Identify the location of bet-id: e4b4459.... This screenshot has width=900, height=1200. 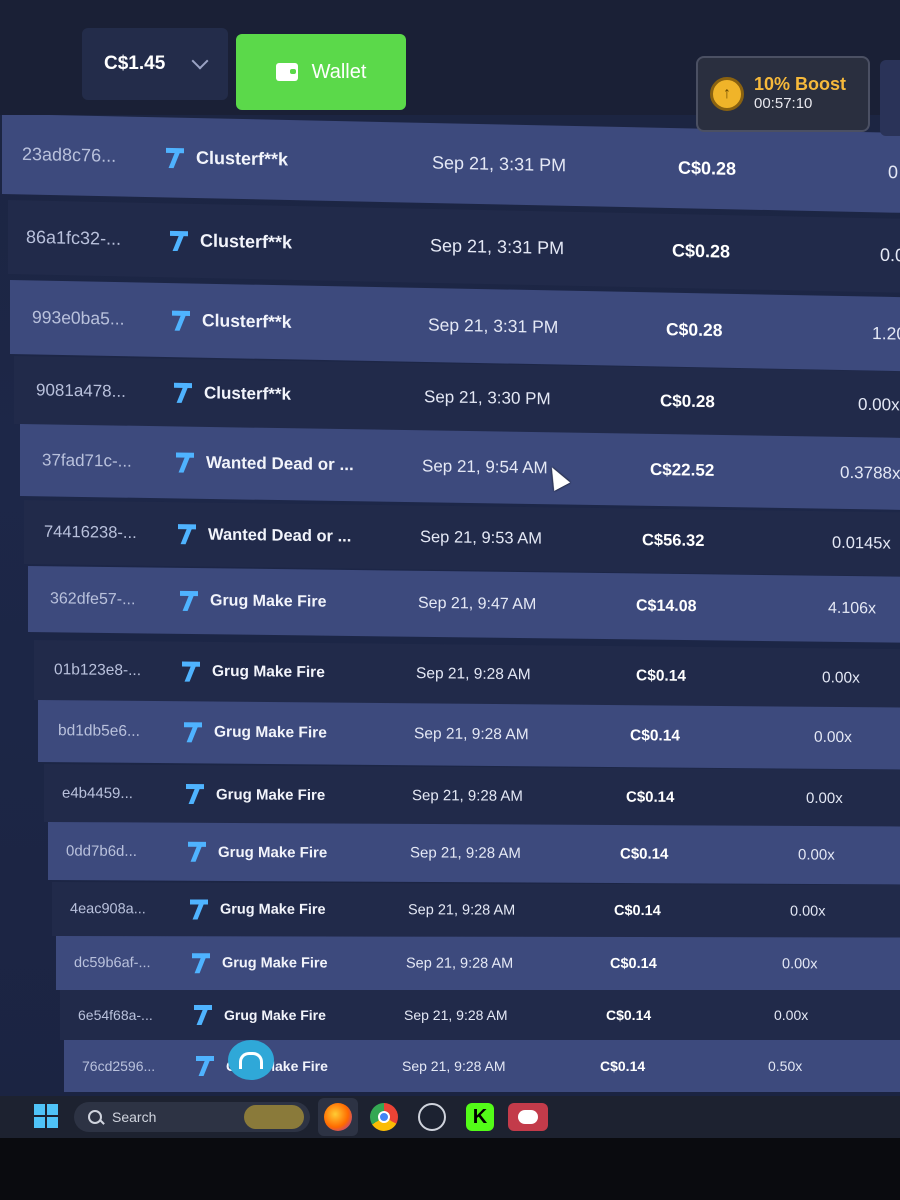
(97, 793).